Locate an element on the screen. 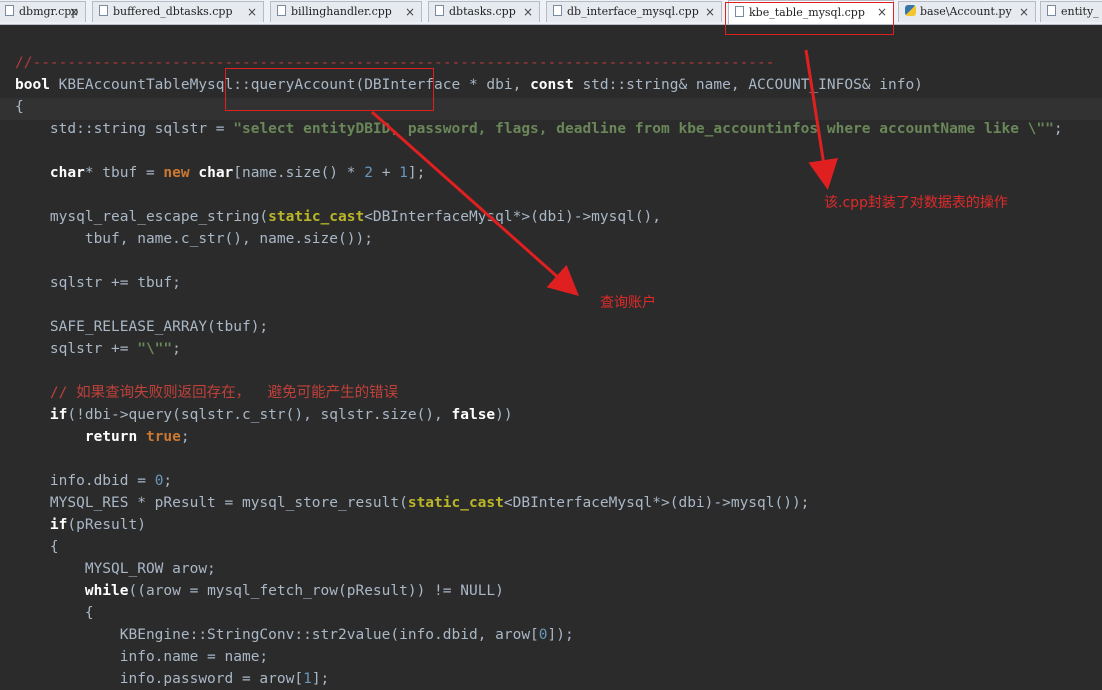  tab-base-account-py: base\Account.py × is located at coordinates (967, 11).